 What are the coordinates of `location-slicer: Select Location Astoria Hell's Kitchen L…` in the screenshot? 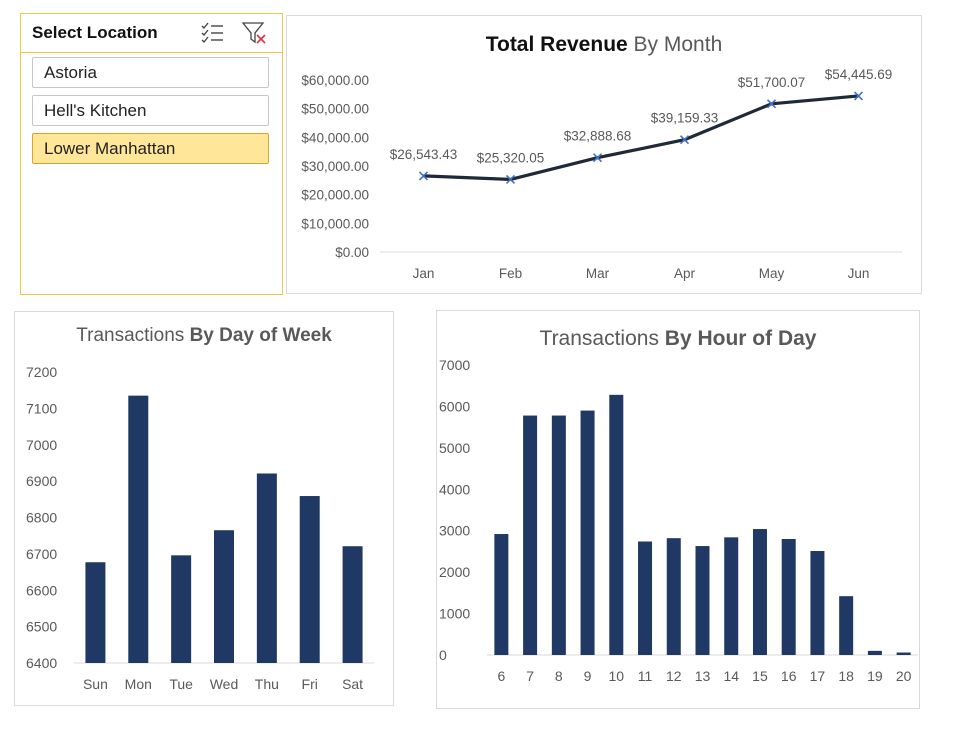 It's located at (151, 154).